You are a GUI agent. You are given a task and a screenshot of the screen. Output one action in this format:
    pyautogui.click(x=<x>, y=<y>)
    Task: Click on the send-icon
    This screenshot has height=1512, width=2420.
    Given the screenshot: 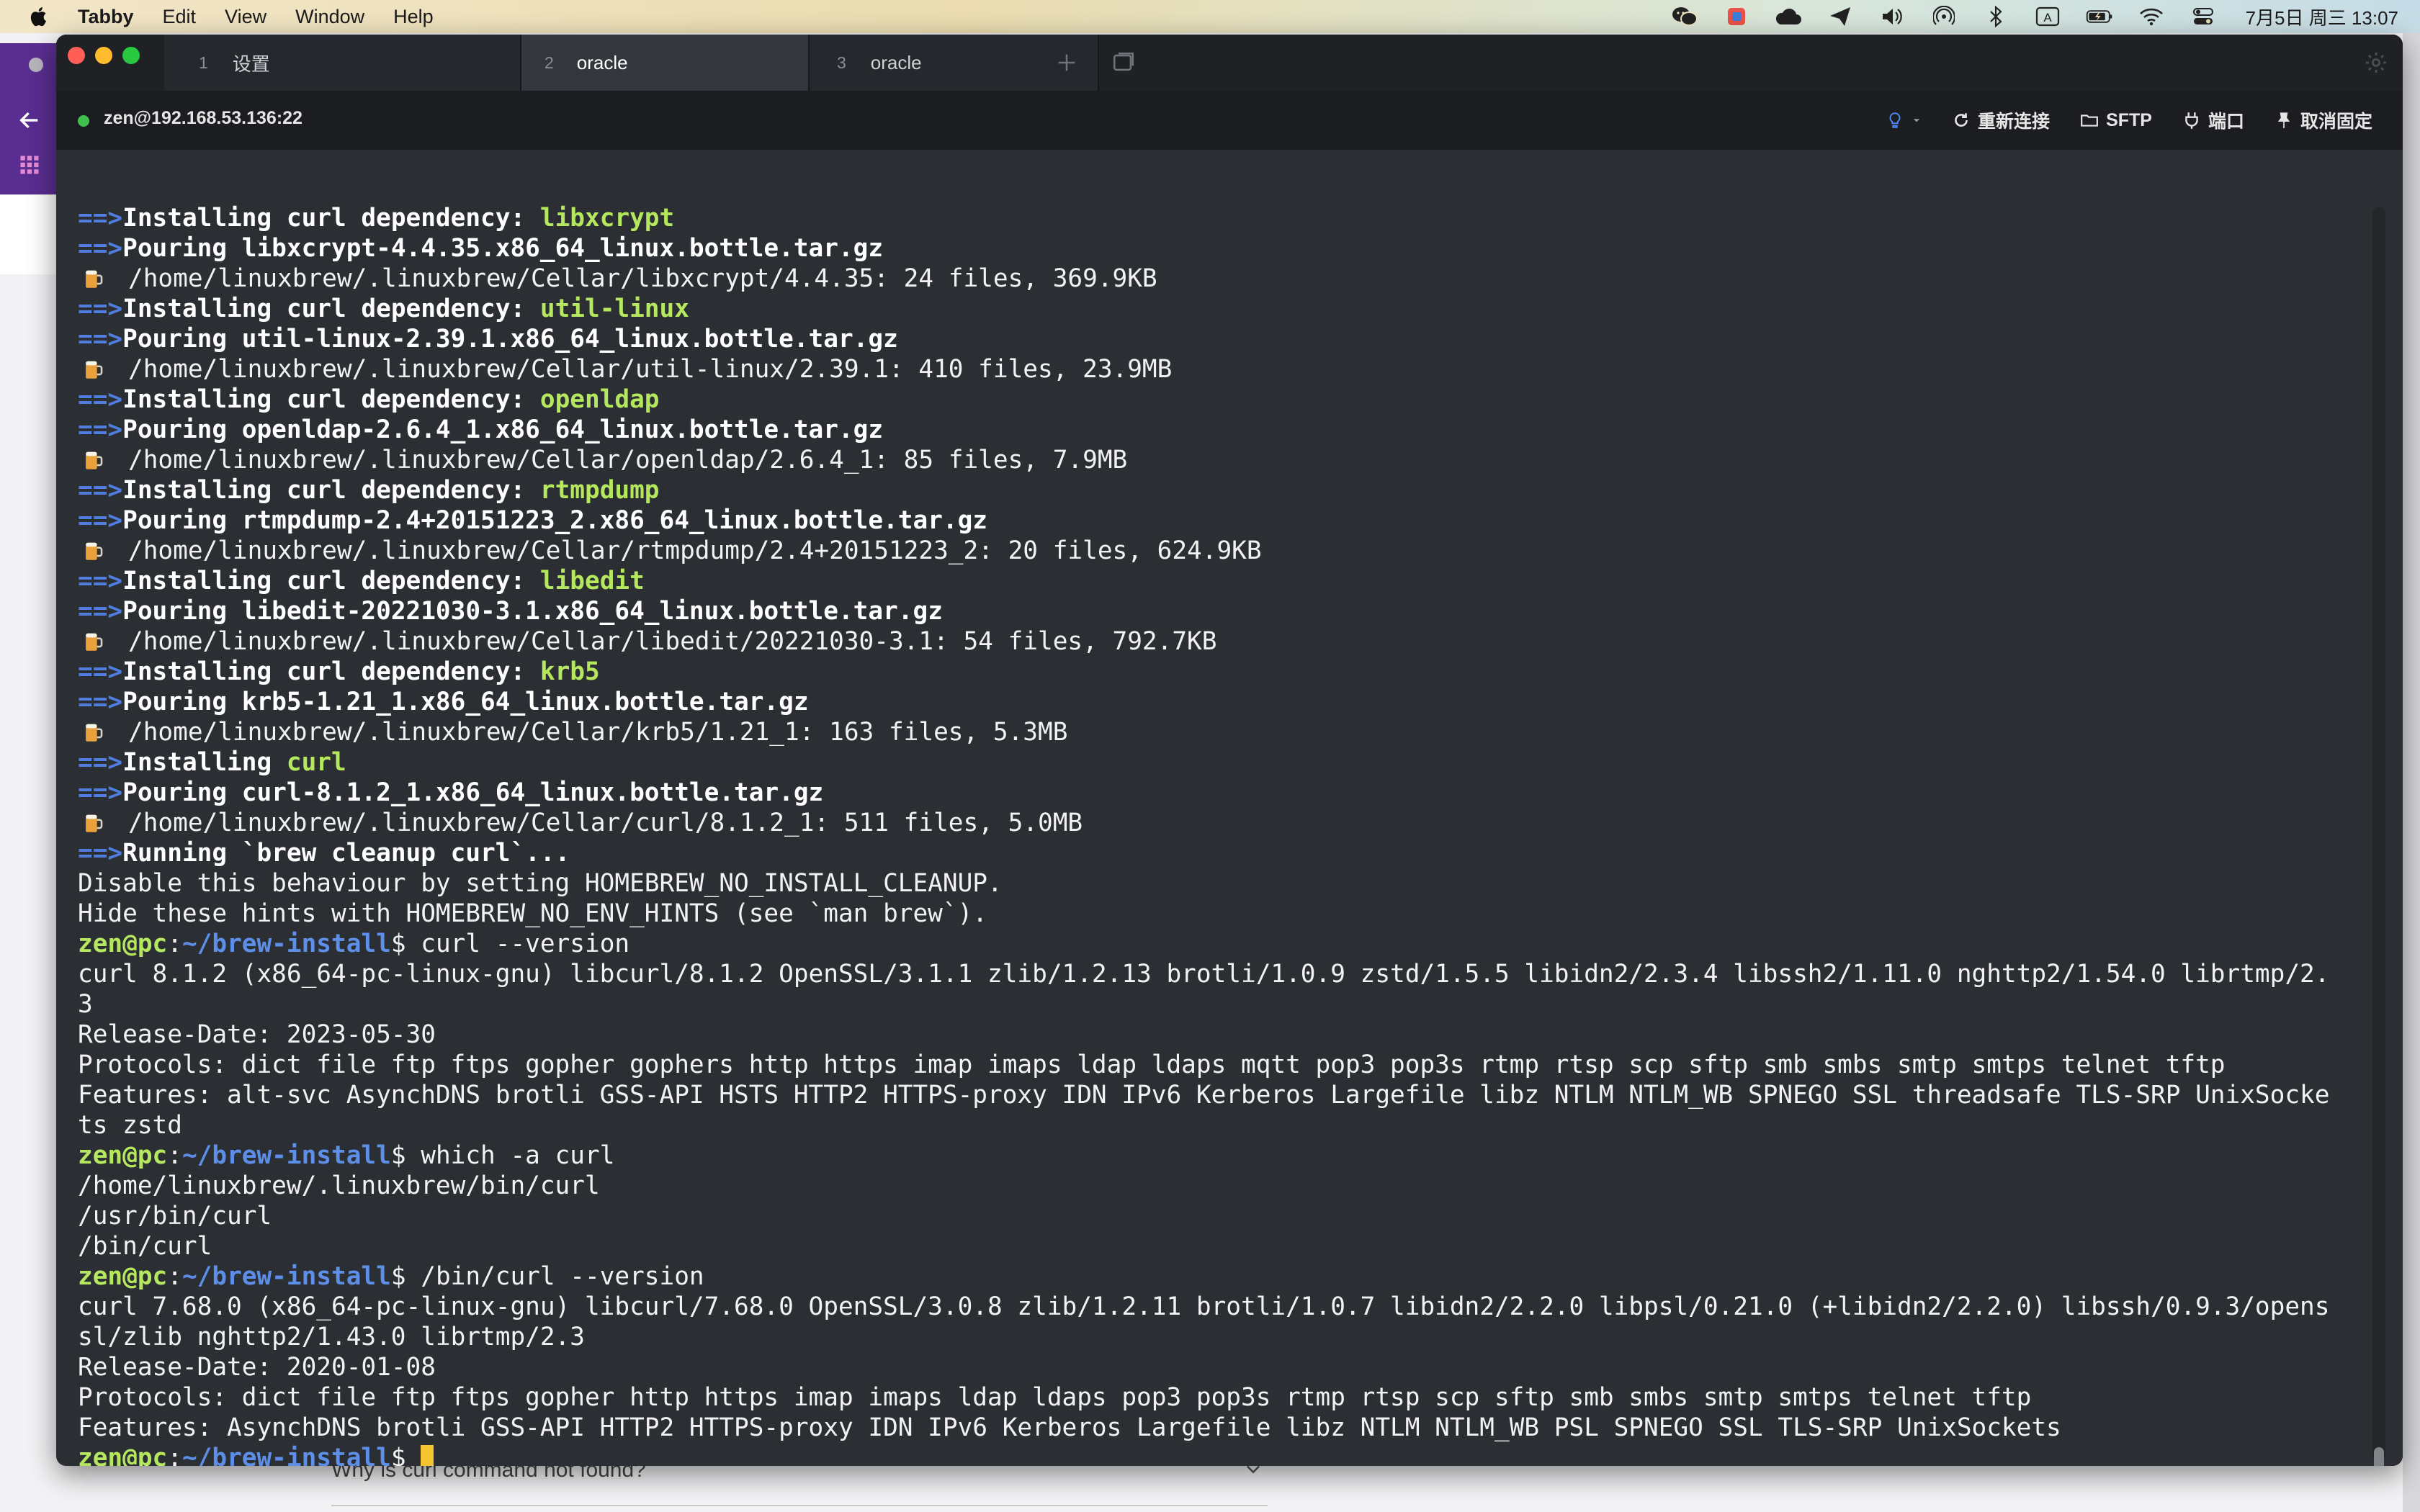 What is the action you would take?
    pyautogui.click(x=1840, y=16)
    